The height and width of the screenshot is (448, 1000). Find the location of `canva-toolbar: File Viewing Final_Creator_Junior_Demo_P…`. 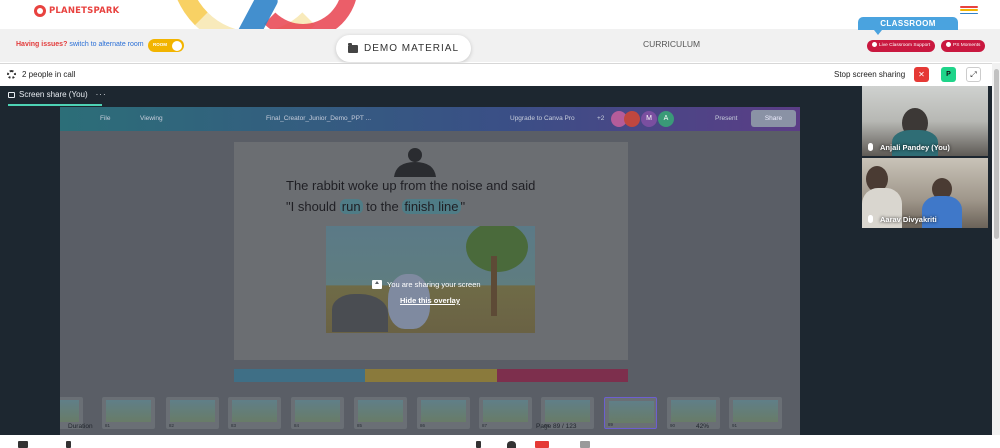

canva-toolbar: File Viewing Final_Creator_Junior_Demo_P… is located at coordinates (430, 119).